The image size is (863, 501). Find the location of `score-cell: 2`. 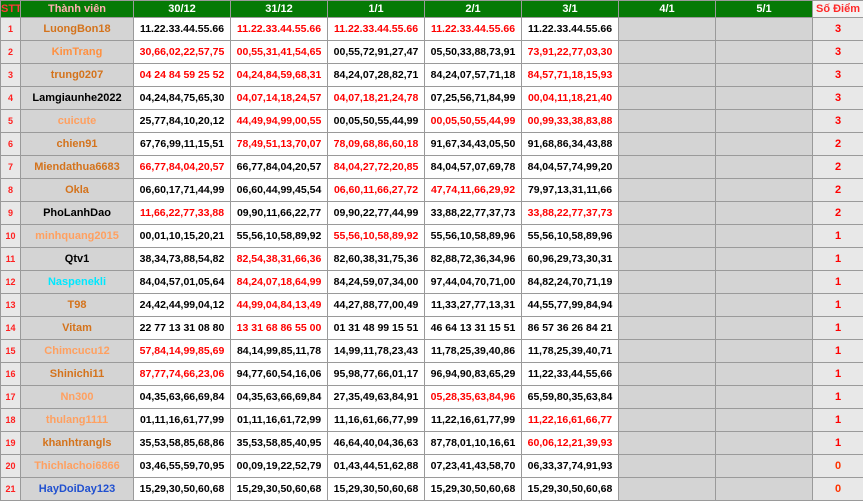

score-cell: 2 is located at coordinates (838, 190).